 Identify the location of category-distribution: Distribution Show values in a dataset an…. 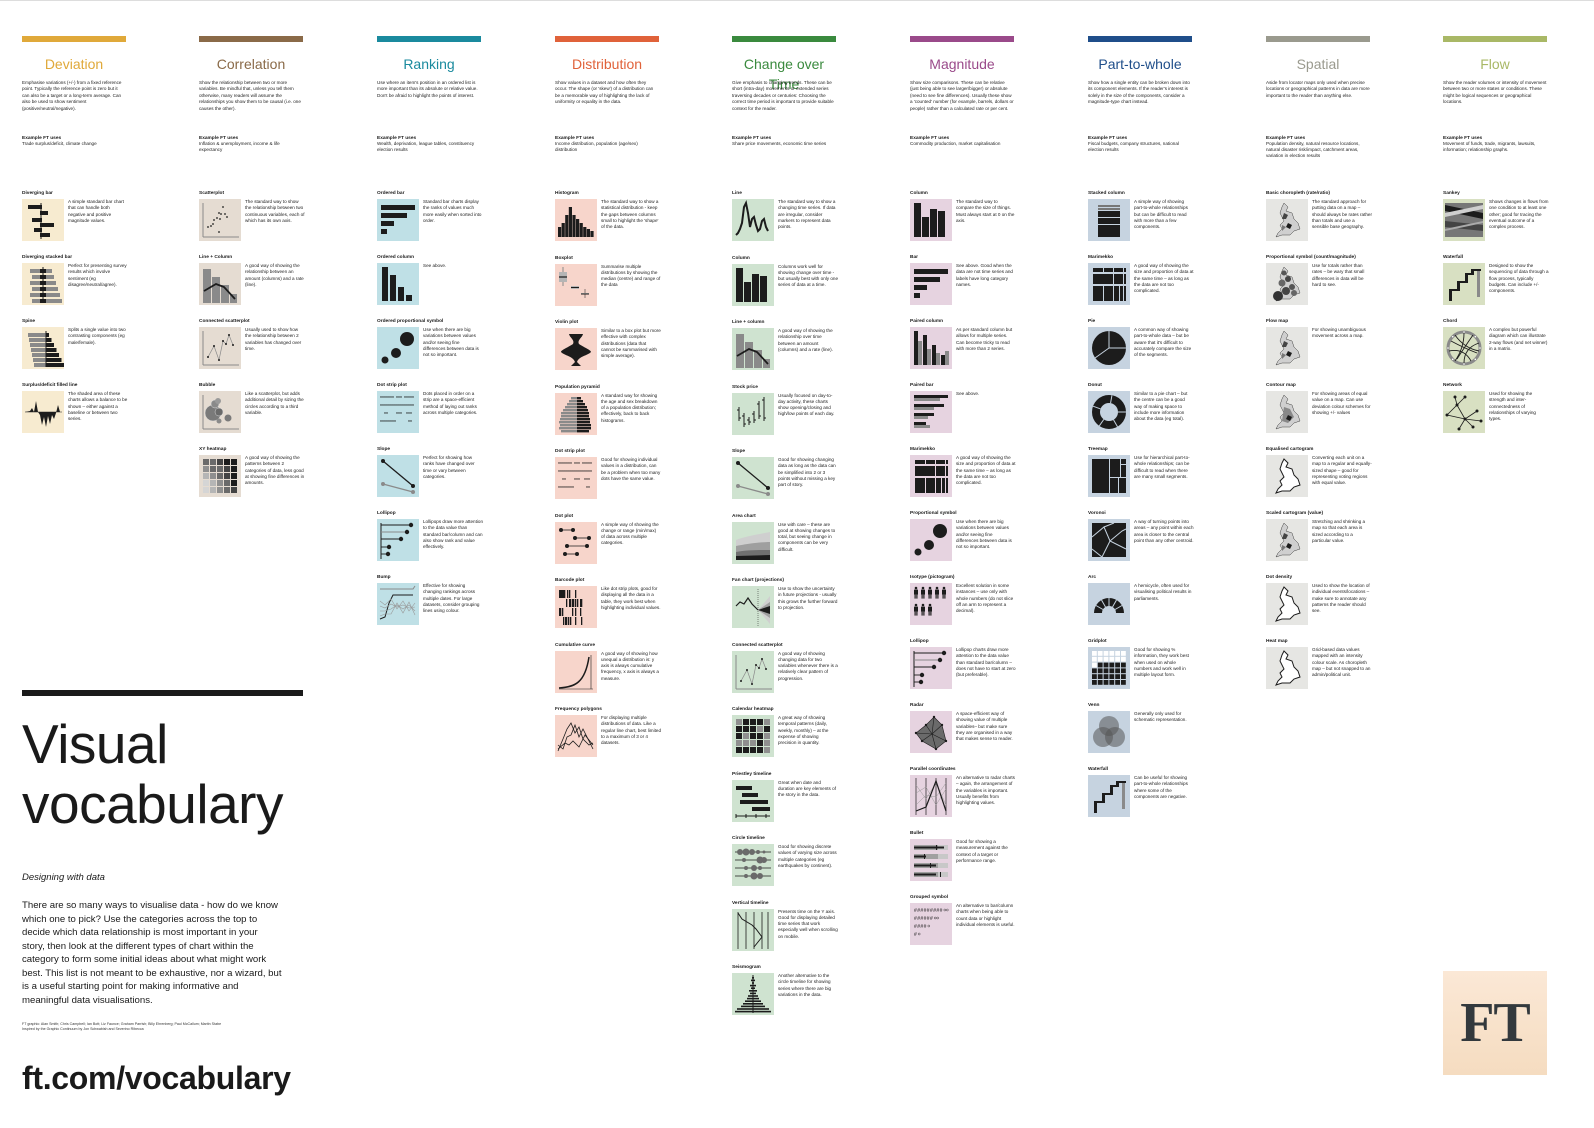
(608, 94).